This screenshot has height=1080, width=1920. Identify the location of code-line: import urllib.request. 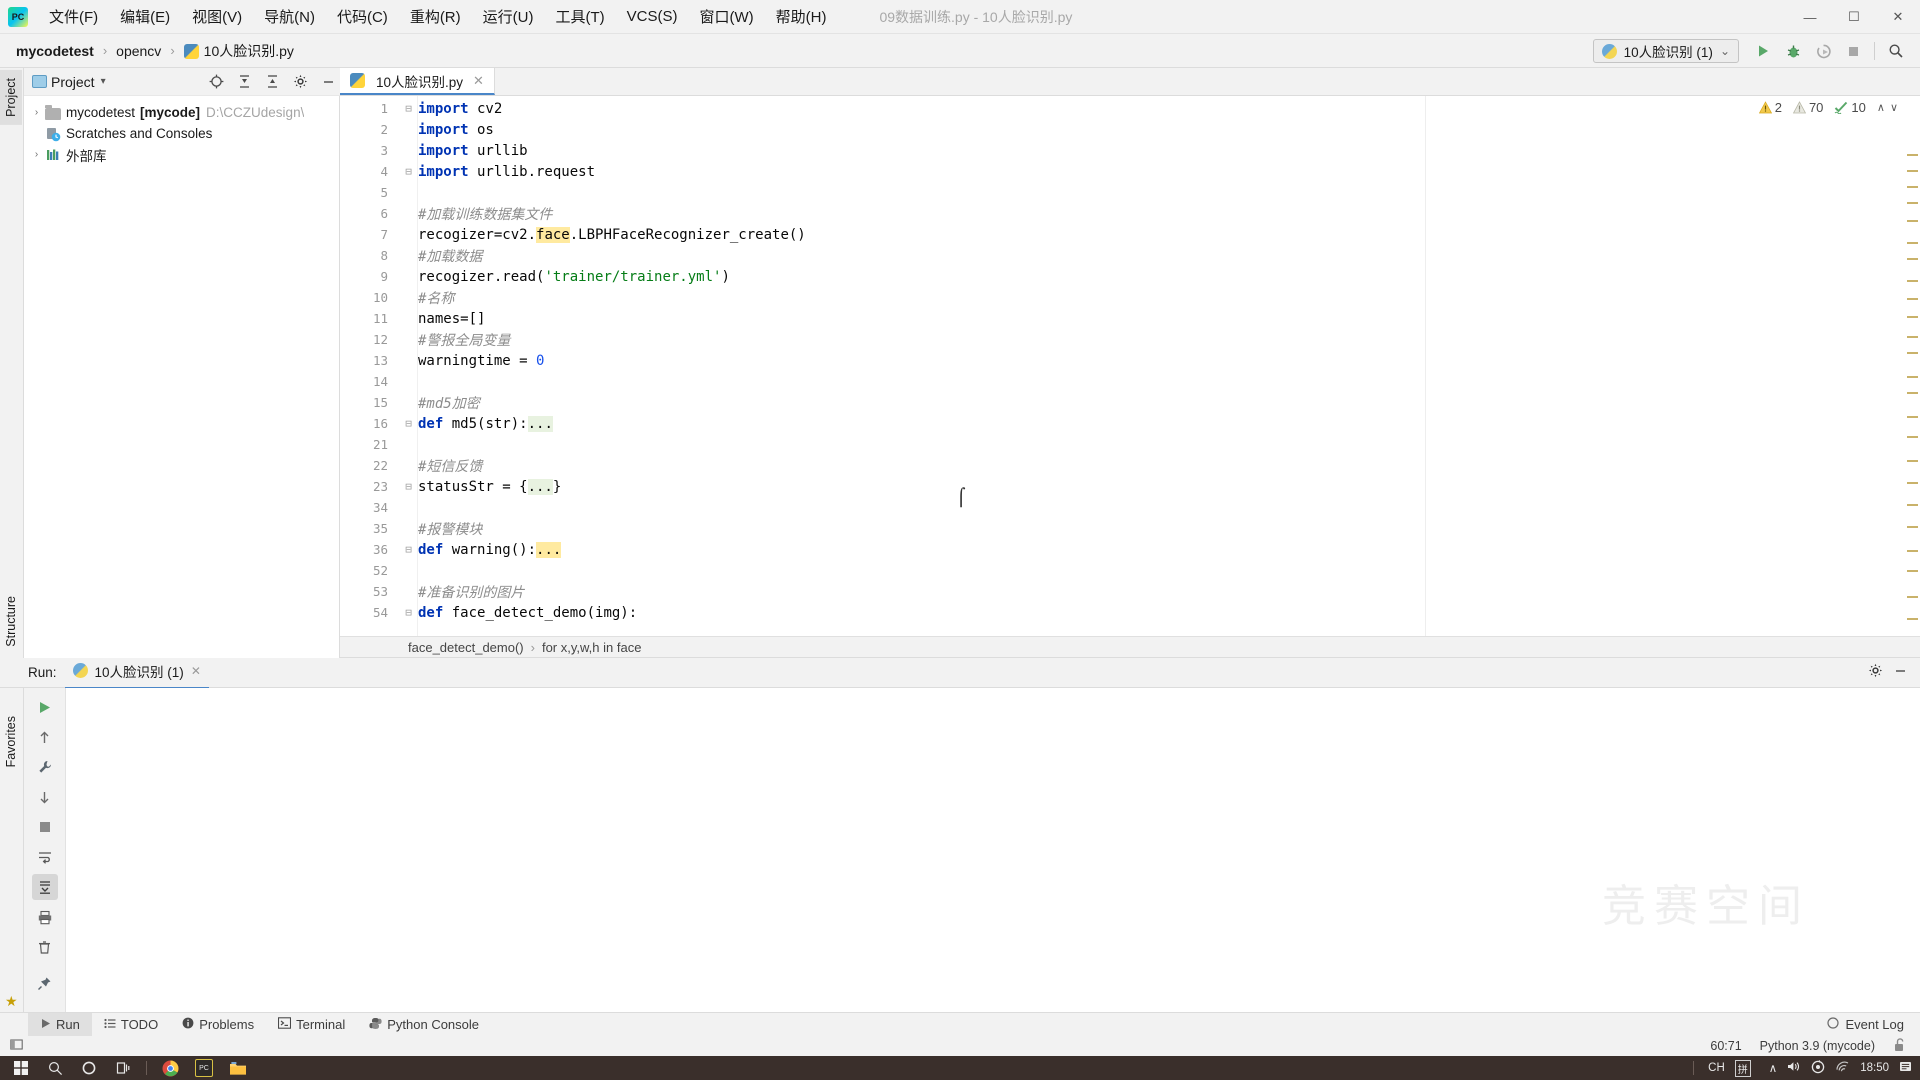
(1169, 171).